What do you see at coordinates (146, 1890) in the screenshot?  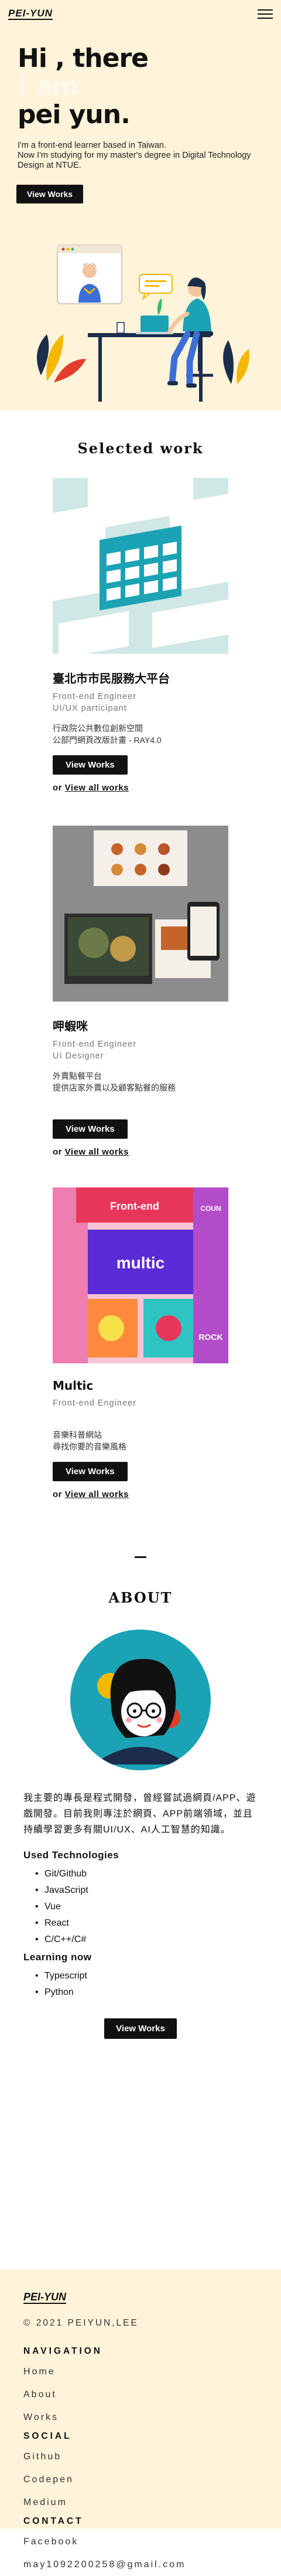 I see `used-tech-item: JavaScript` at bounding box center [146, 1890].